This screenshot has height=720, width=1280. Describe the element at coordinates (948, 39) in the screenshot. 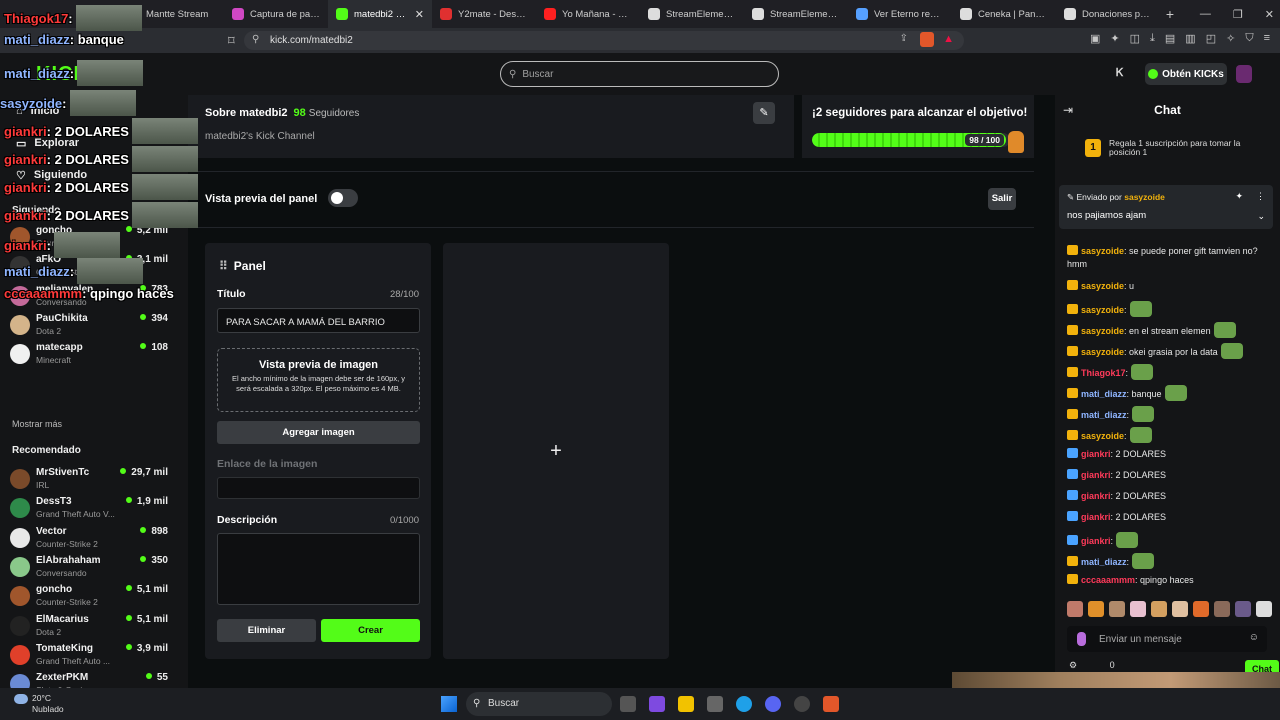

I see `brave-rewards-icon: ▲` at that location.